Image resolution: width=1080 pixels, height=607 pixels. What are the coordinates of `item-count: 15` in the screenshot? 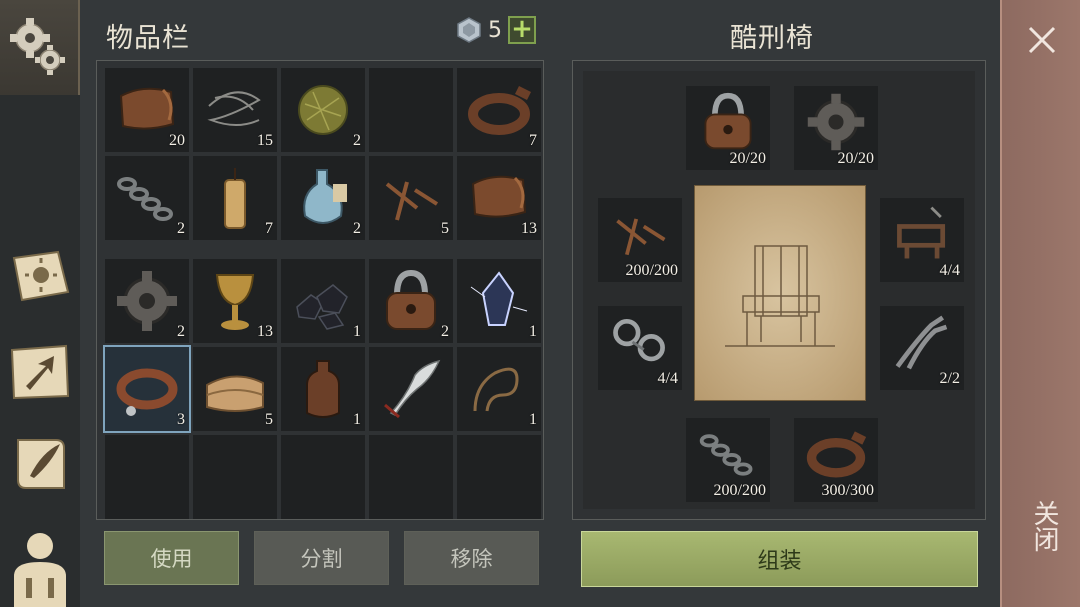 It's located at (265, 140).